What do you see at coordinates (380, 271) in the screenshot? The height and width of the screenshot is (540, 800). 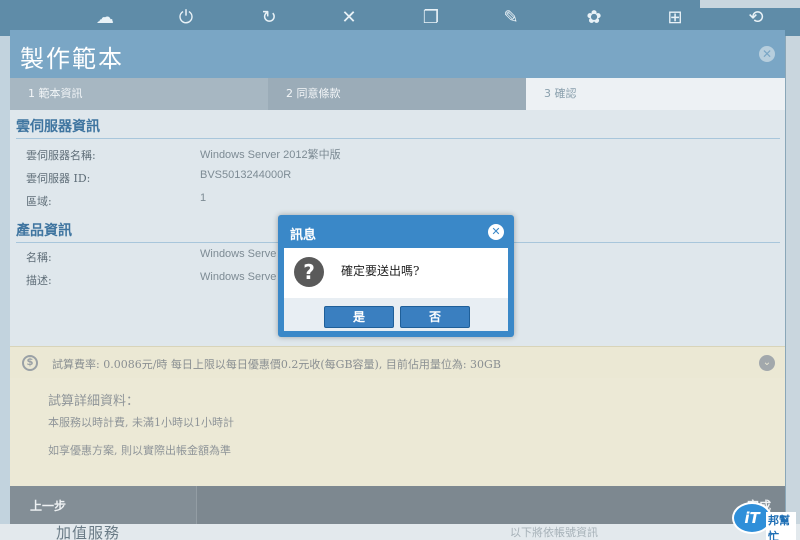 I see `dialog-message: 確定要送出嗎?` at bounding box center [380, 271].